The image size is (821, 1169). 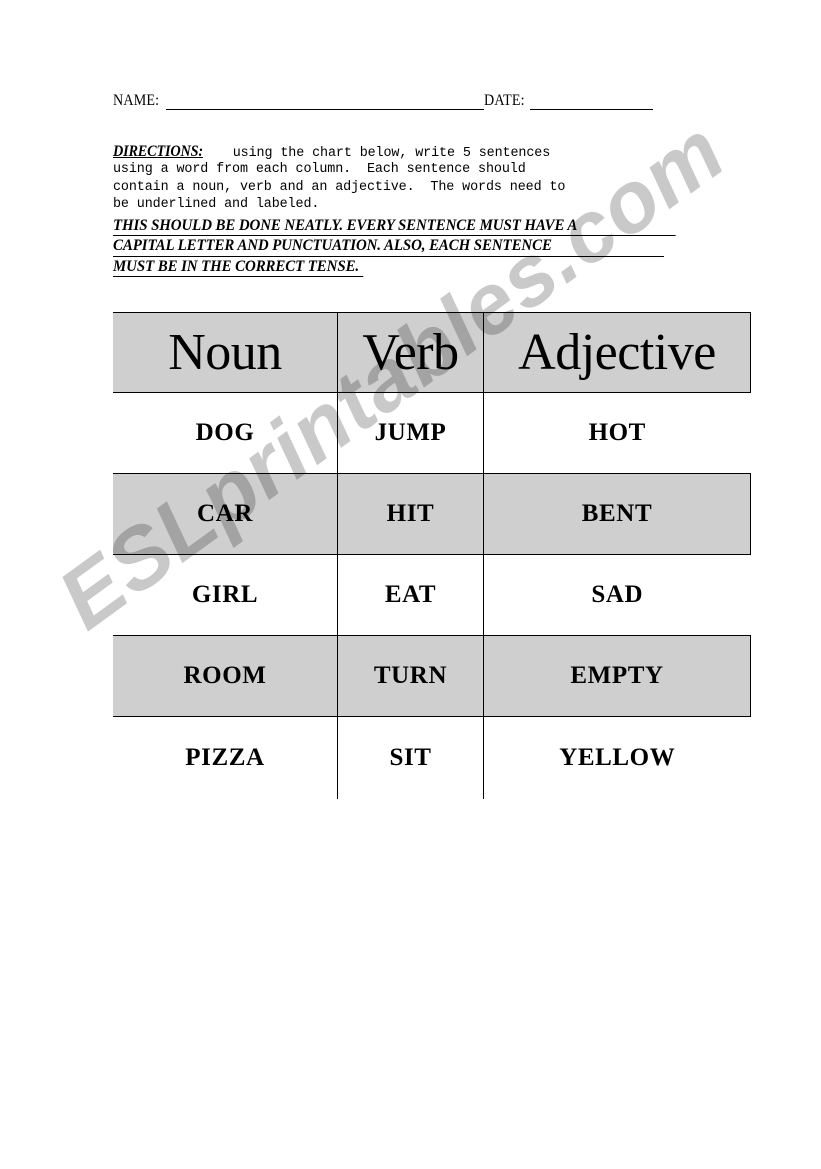 I want to click on table-row: CAR HIT BENT, so click(x=432, y=514).